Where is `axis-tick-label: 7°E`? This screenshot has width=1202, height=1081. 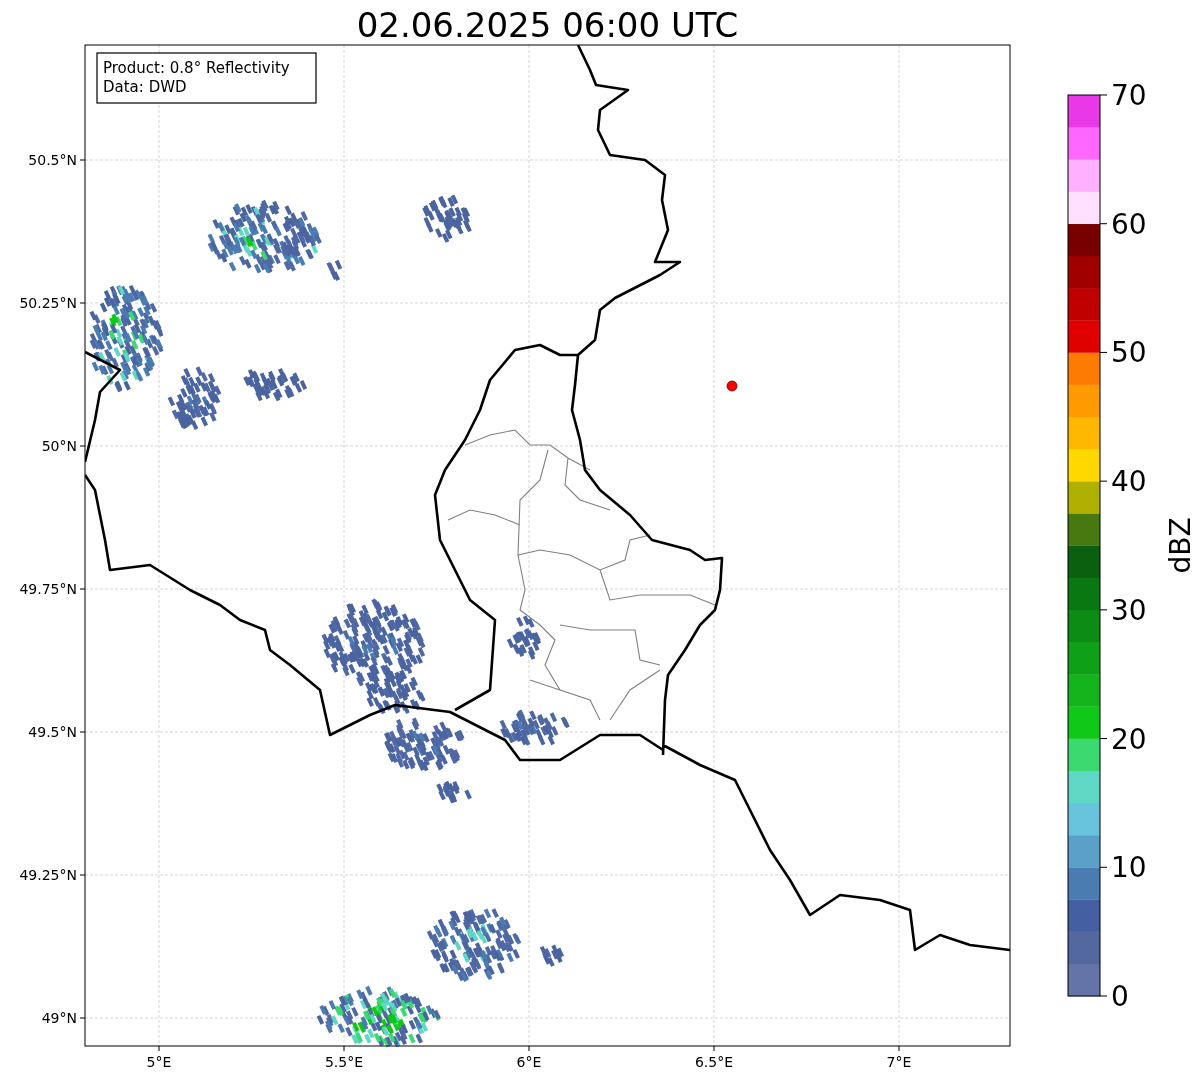 axis-tick-label: 7°E is located at coordinates (899, 1062).